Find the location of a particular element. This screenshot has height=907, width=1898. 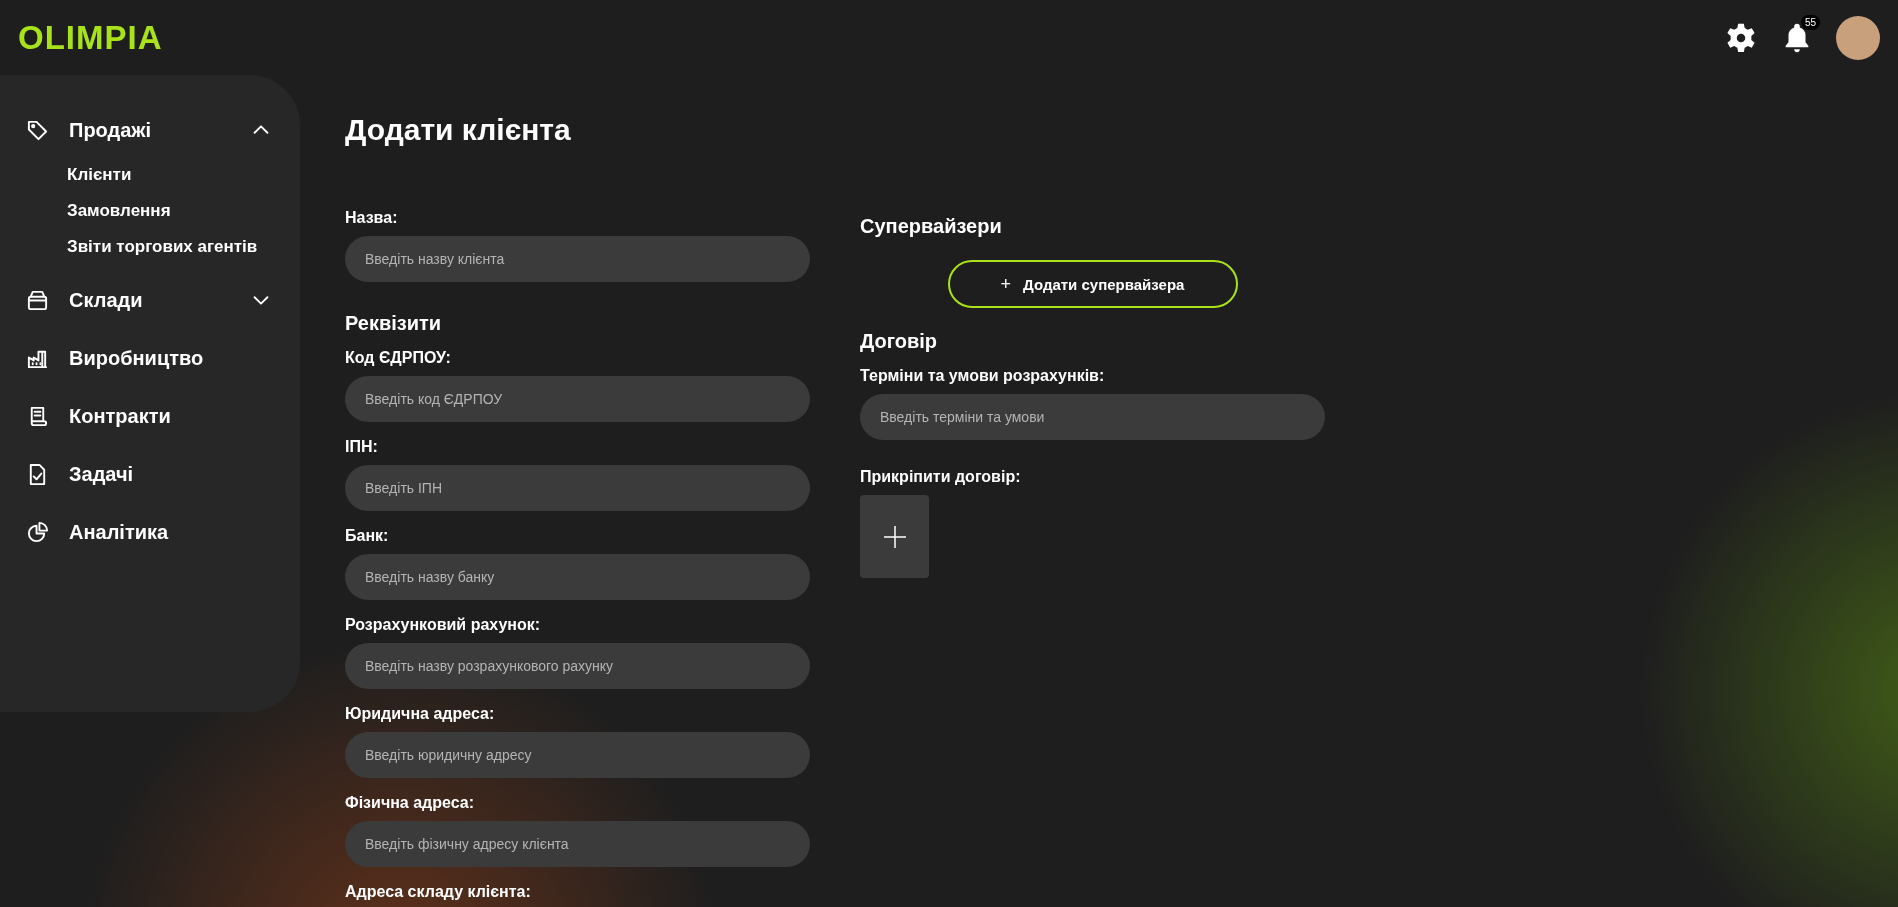

submenu-item: Звіти торгових агентів is located at coordinates (183, 247).